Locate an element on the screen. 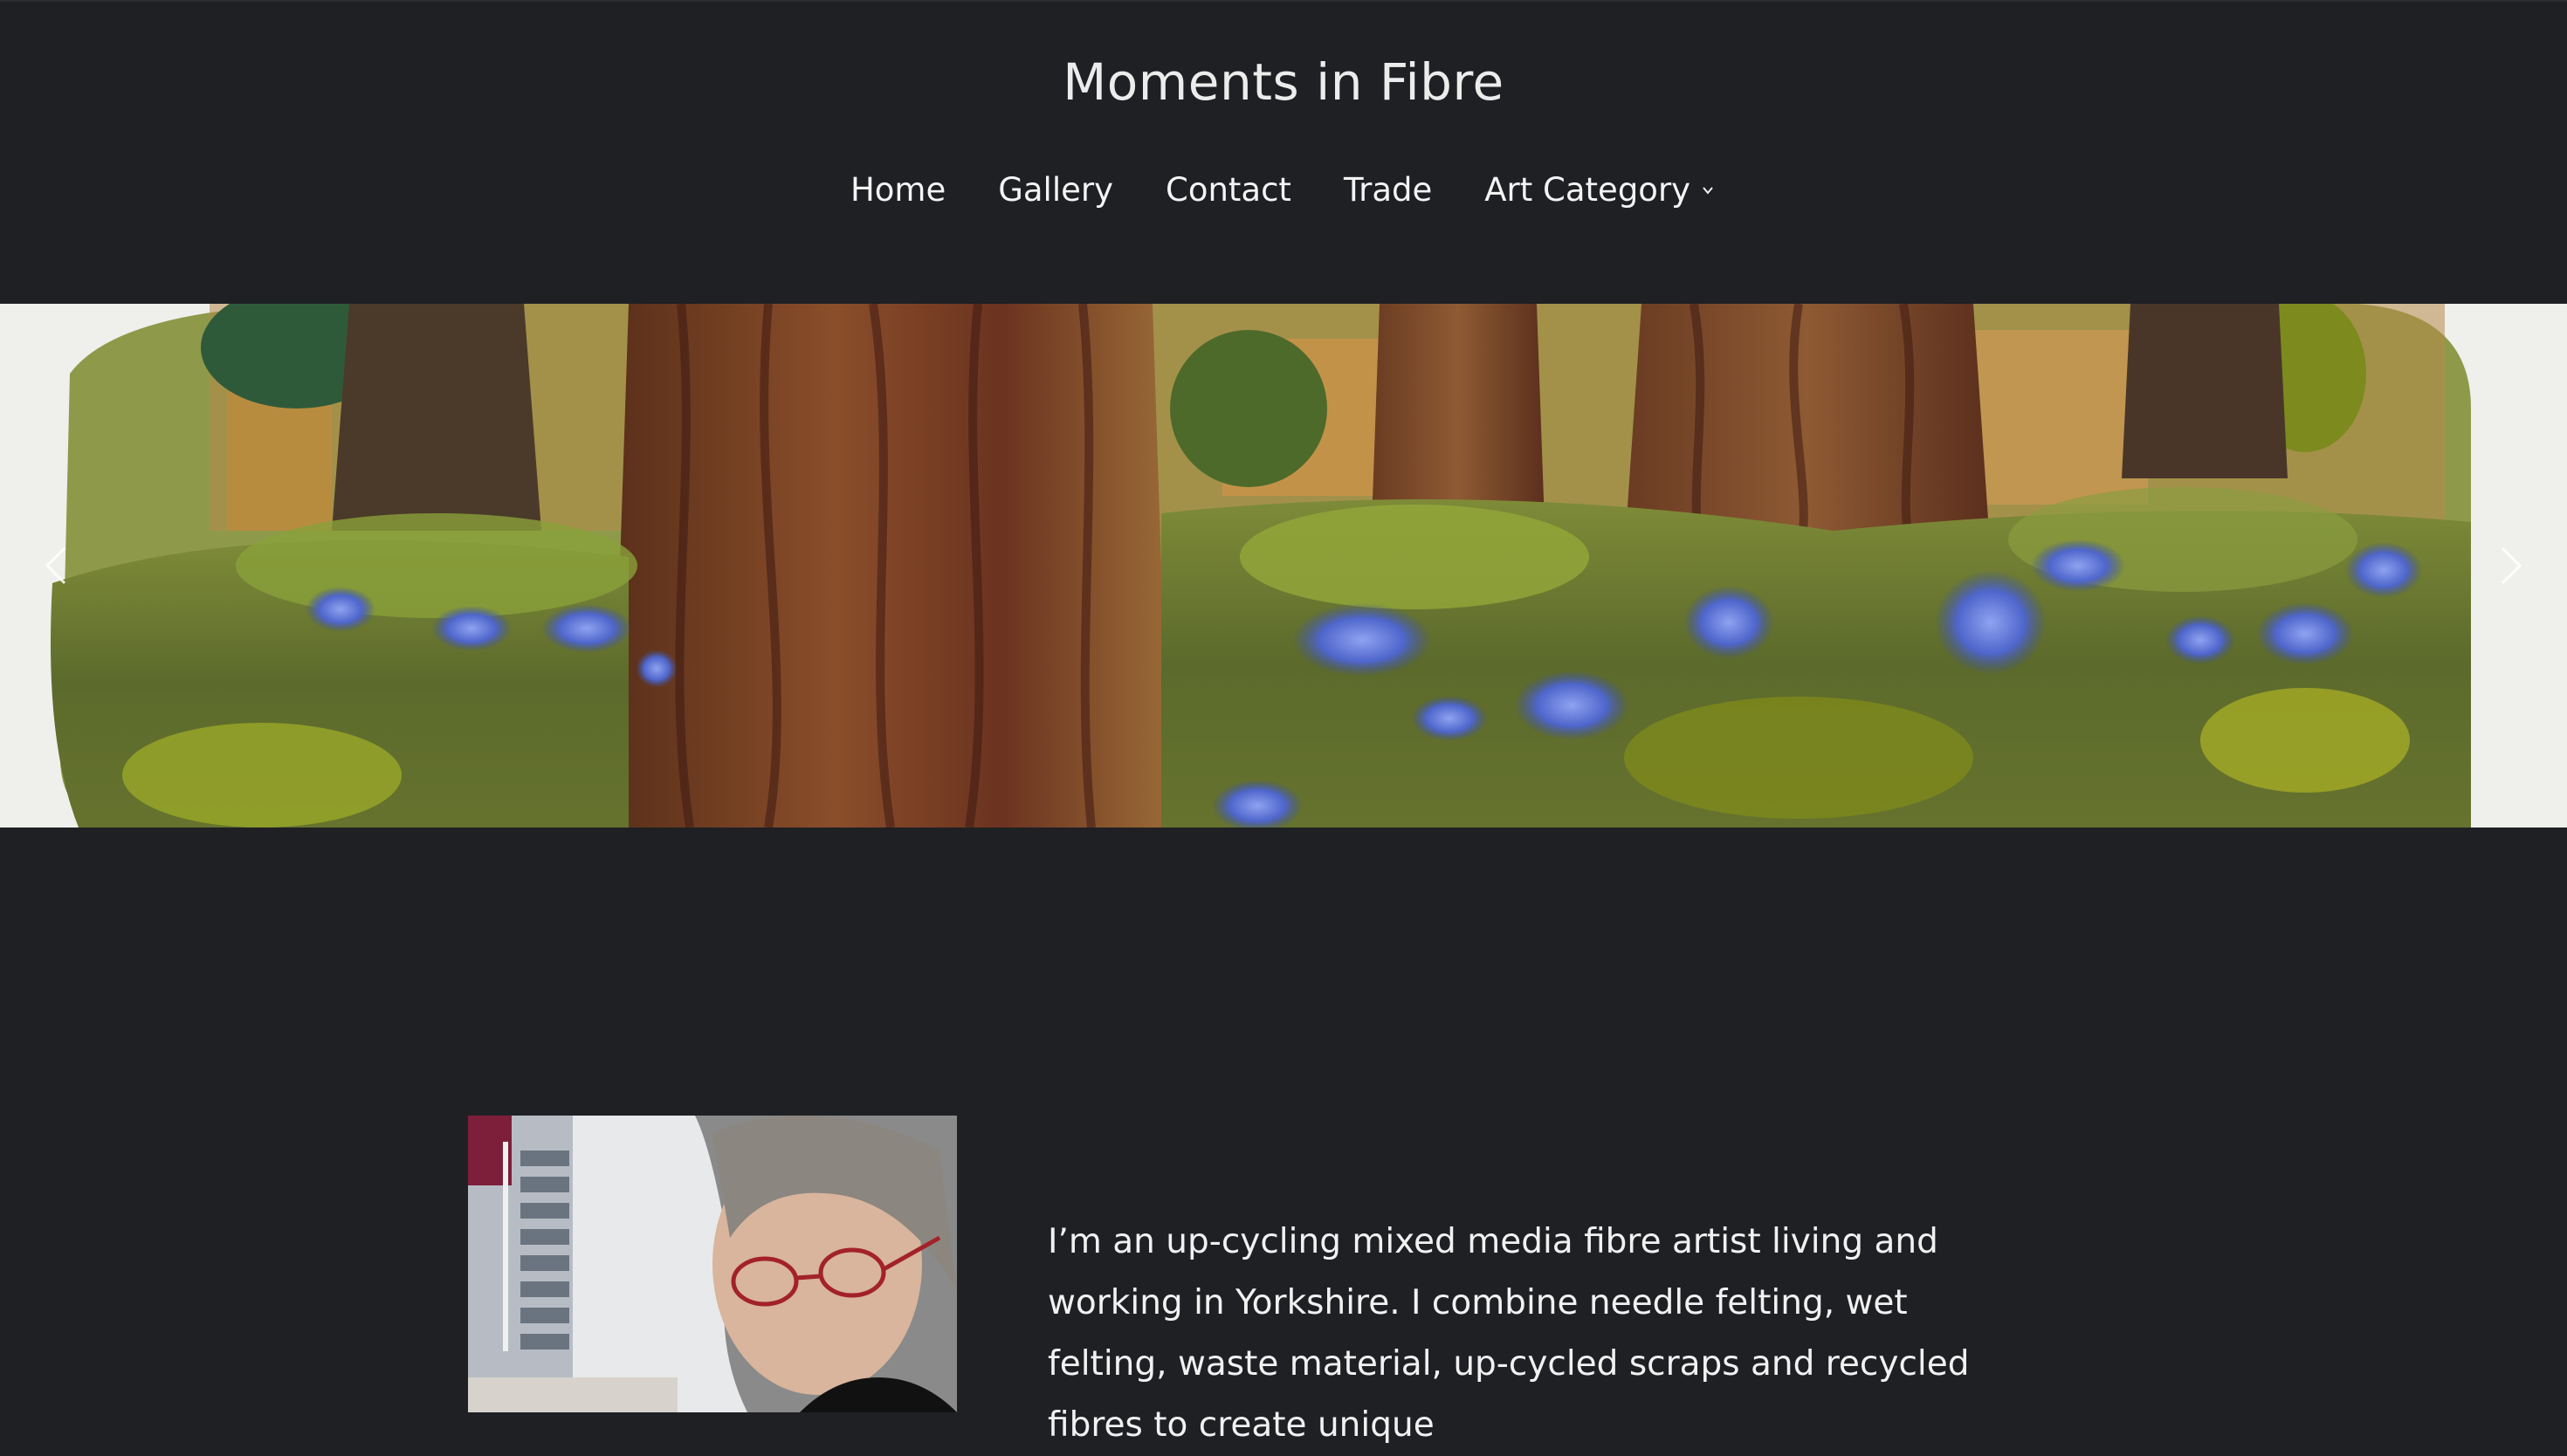 The width and height of the screenshot is (2567, 1456). nav-home-label: Home is located at coordinates (898, 190).